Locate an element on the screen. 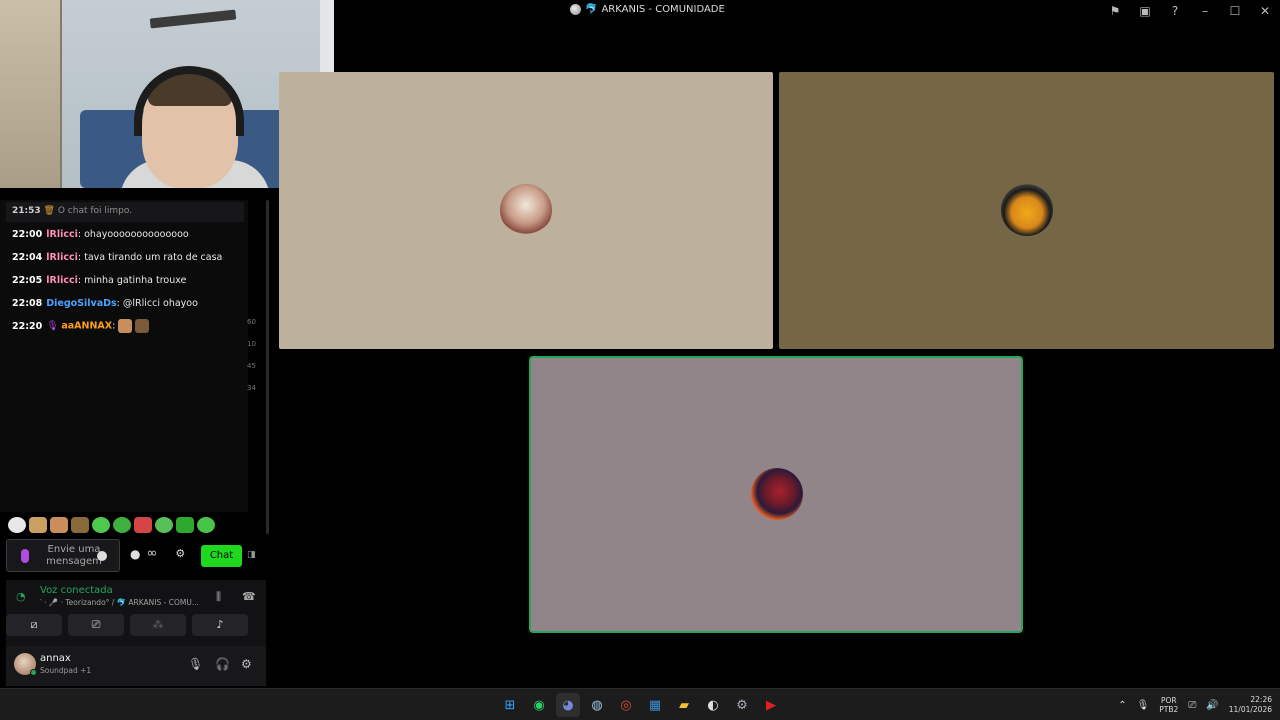 Image resolution: width=1280 pixels, height=720 pixels. username: annax is located at coordinates (55, 658).